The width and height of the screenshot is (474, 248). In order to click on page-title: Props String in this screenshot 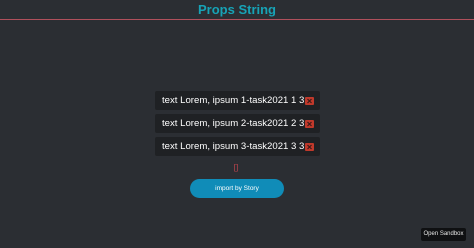, I will do `click(236, 9)`.